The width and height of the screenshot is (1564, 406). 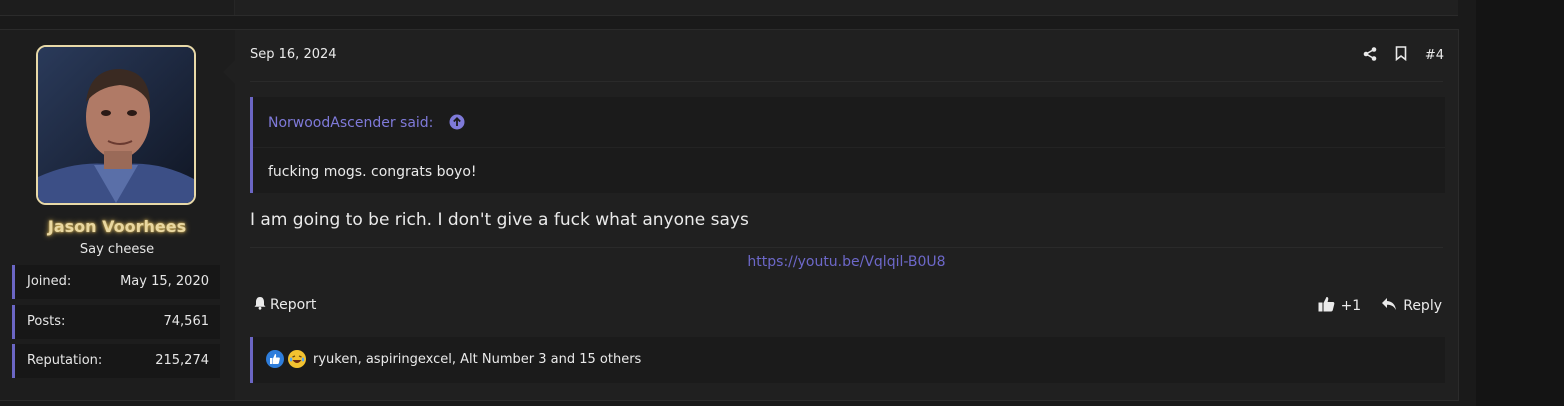 I want to click on reply-arrow-icon, so click(x=1389, y=306).